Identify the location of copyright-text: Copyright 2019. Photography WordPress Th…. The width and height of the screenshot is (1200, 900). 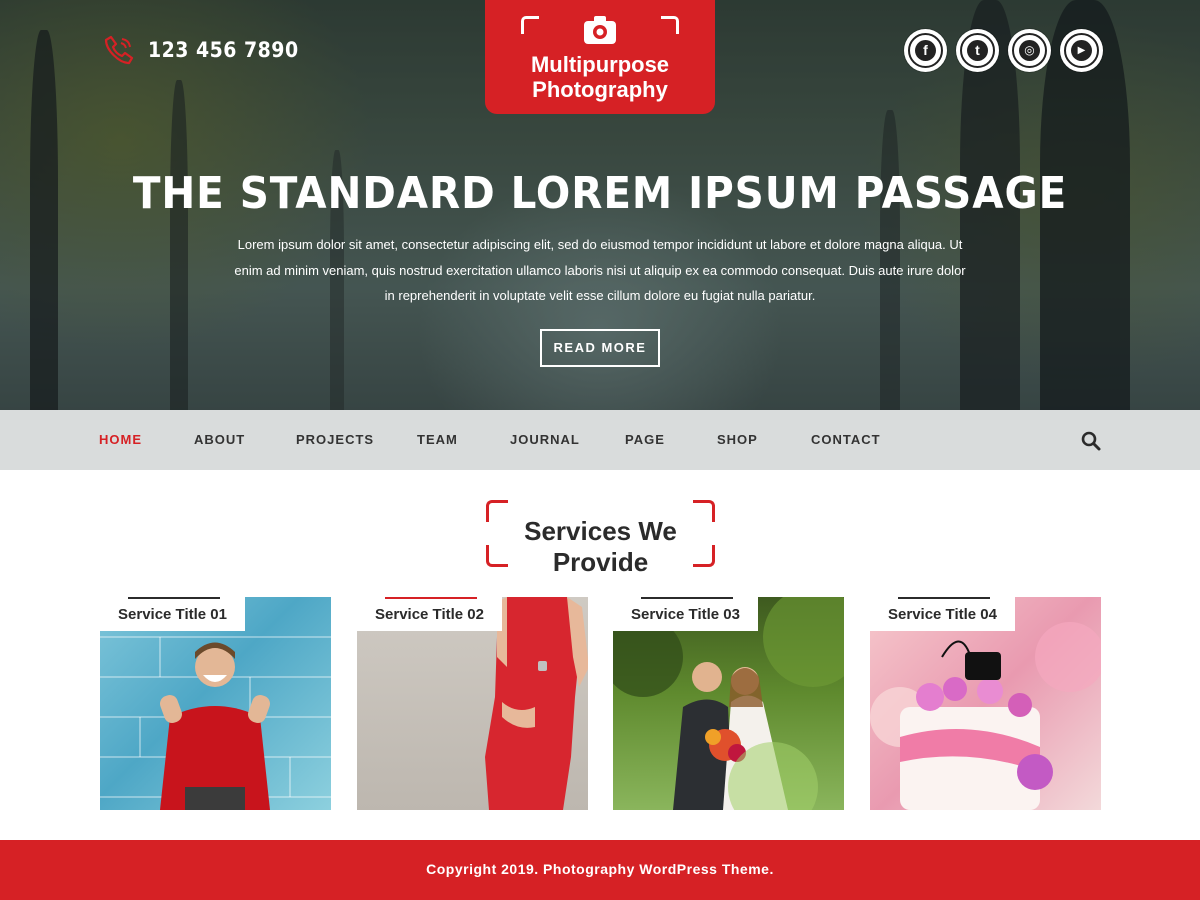
(600, 869).